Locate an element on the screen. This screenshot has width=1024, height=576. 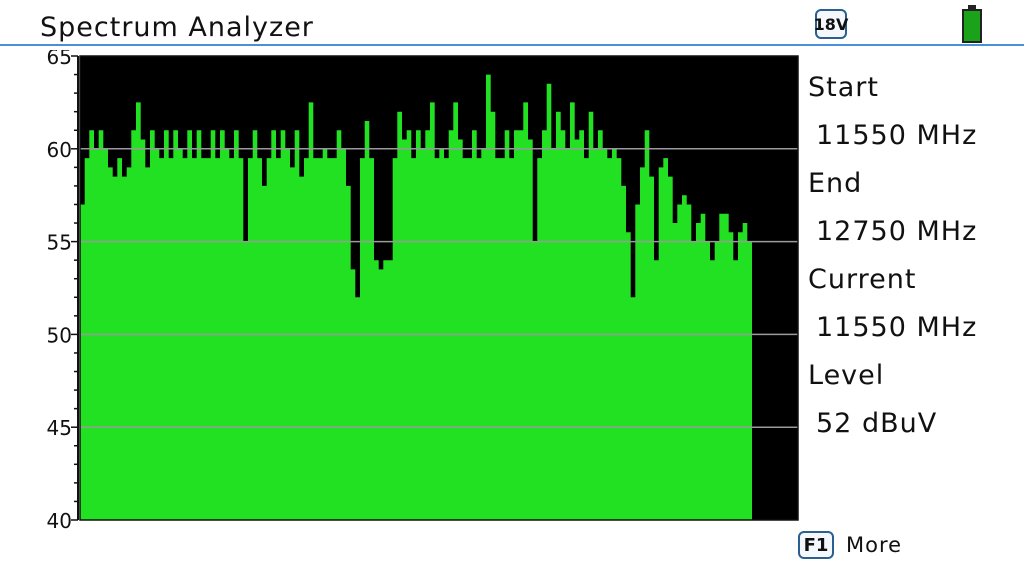
y-tick-label-40: 40 is located at coordinates (59, 519).